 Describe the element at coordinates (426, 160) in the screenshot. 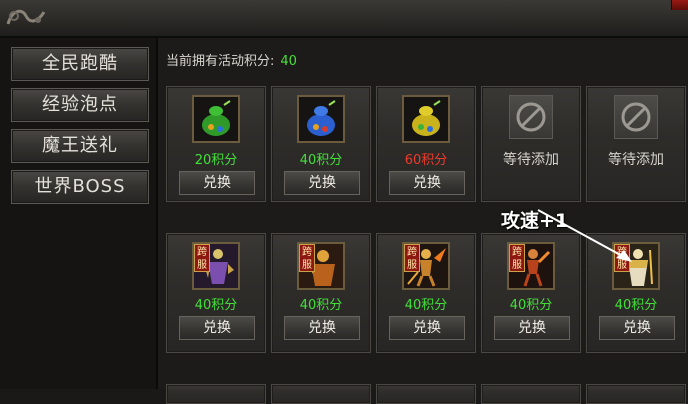

I see `price-label: 60积分` at that location.